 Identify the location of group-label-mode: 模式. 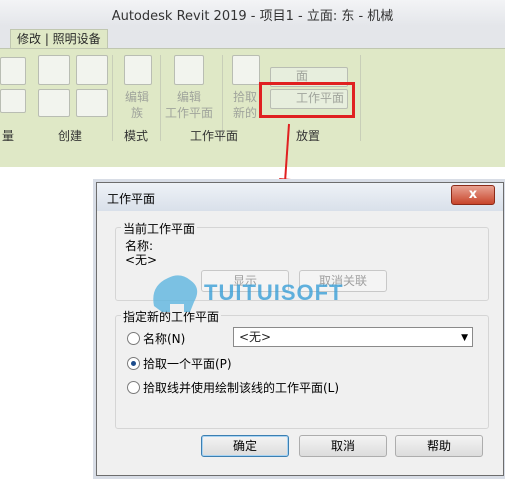
(136, 136).